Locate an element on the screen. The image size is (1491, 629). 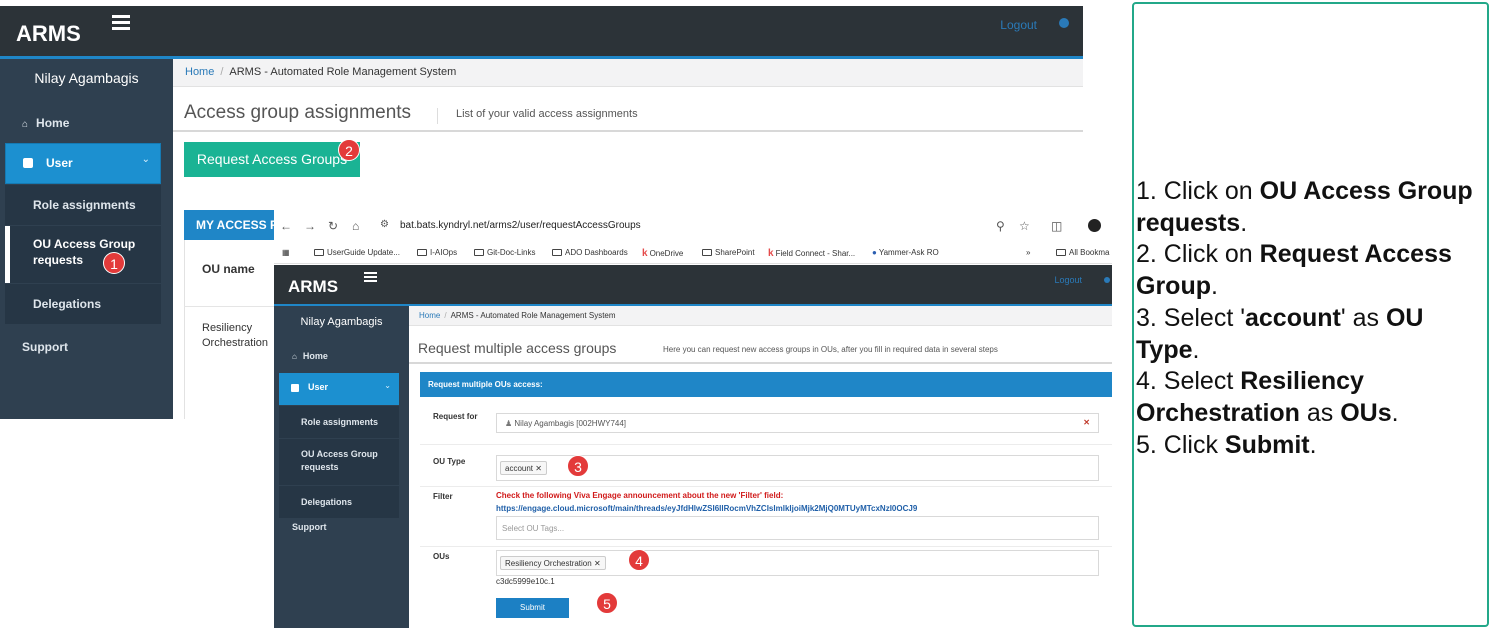
bookmarks-more: » is located at coordinates (1028, 252).